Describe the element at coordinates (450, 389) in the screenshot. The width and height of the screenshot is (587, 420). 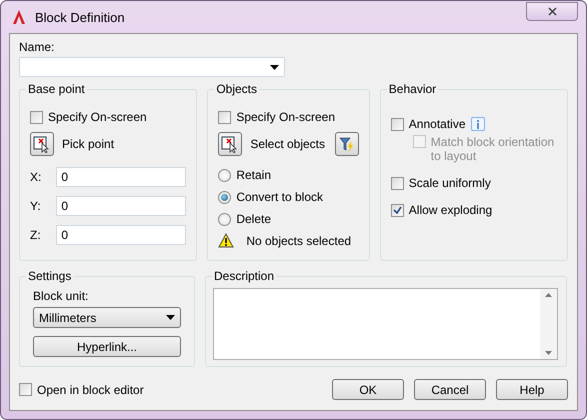
I see `dialog-button: Cancel` at that location.